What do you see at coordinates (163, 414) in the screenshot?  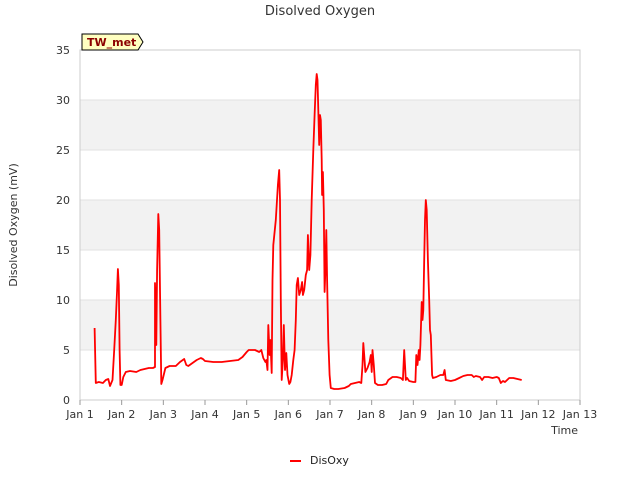 I see `x-tick-label: Jan 3` at bounding box center [163, 414].